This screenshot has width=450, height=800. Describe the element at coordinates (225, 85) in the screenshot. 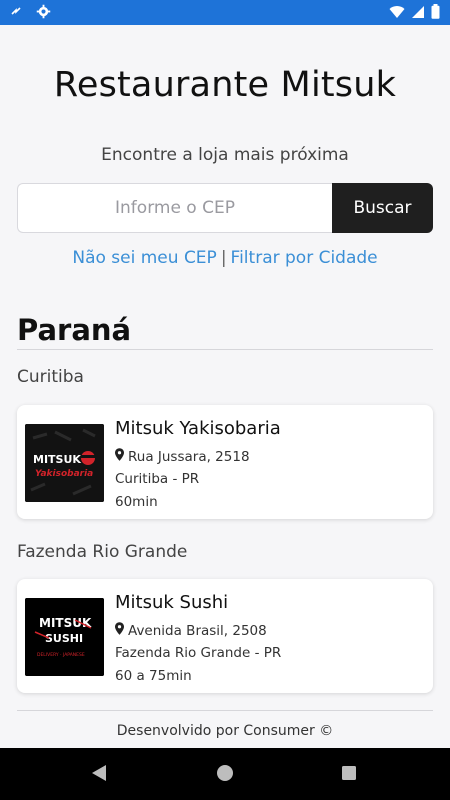

I see `page-title: Restaurante Mitsuk` at that location.